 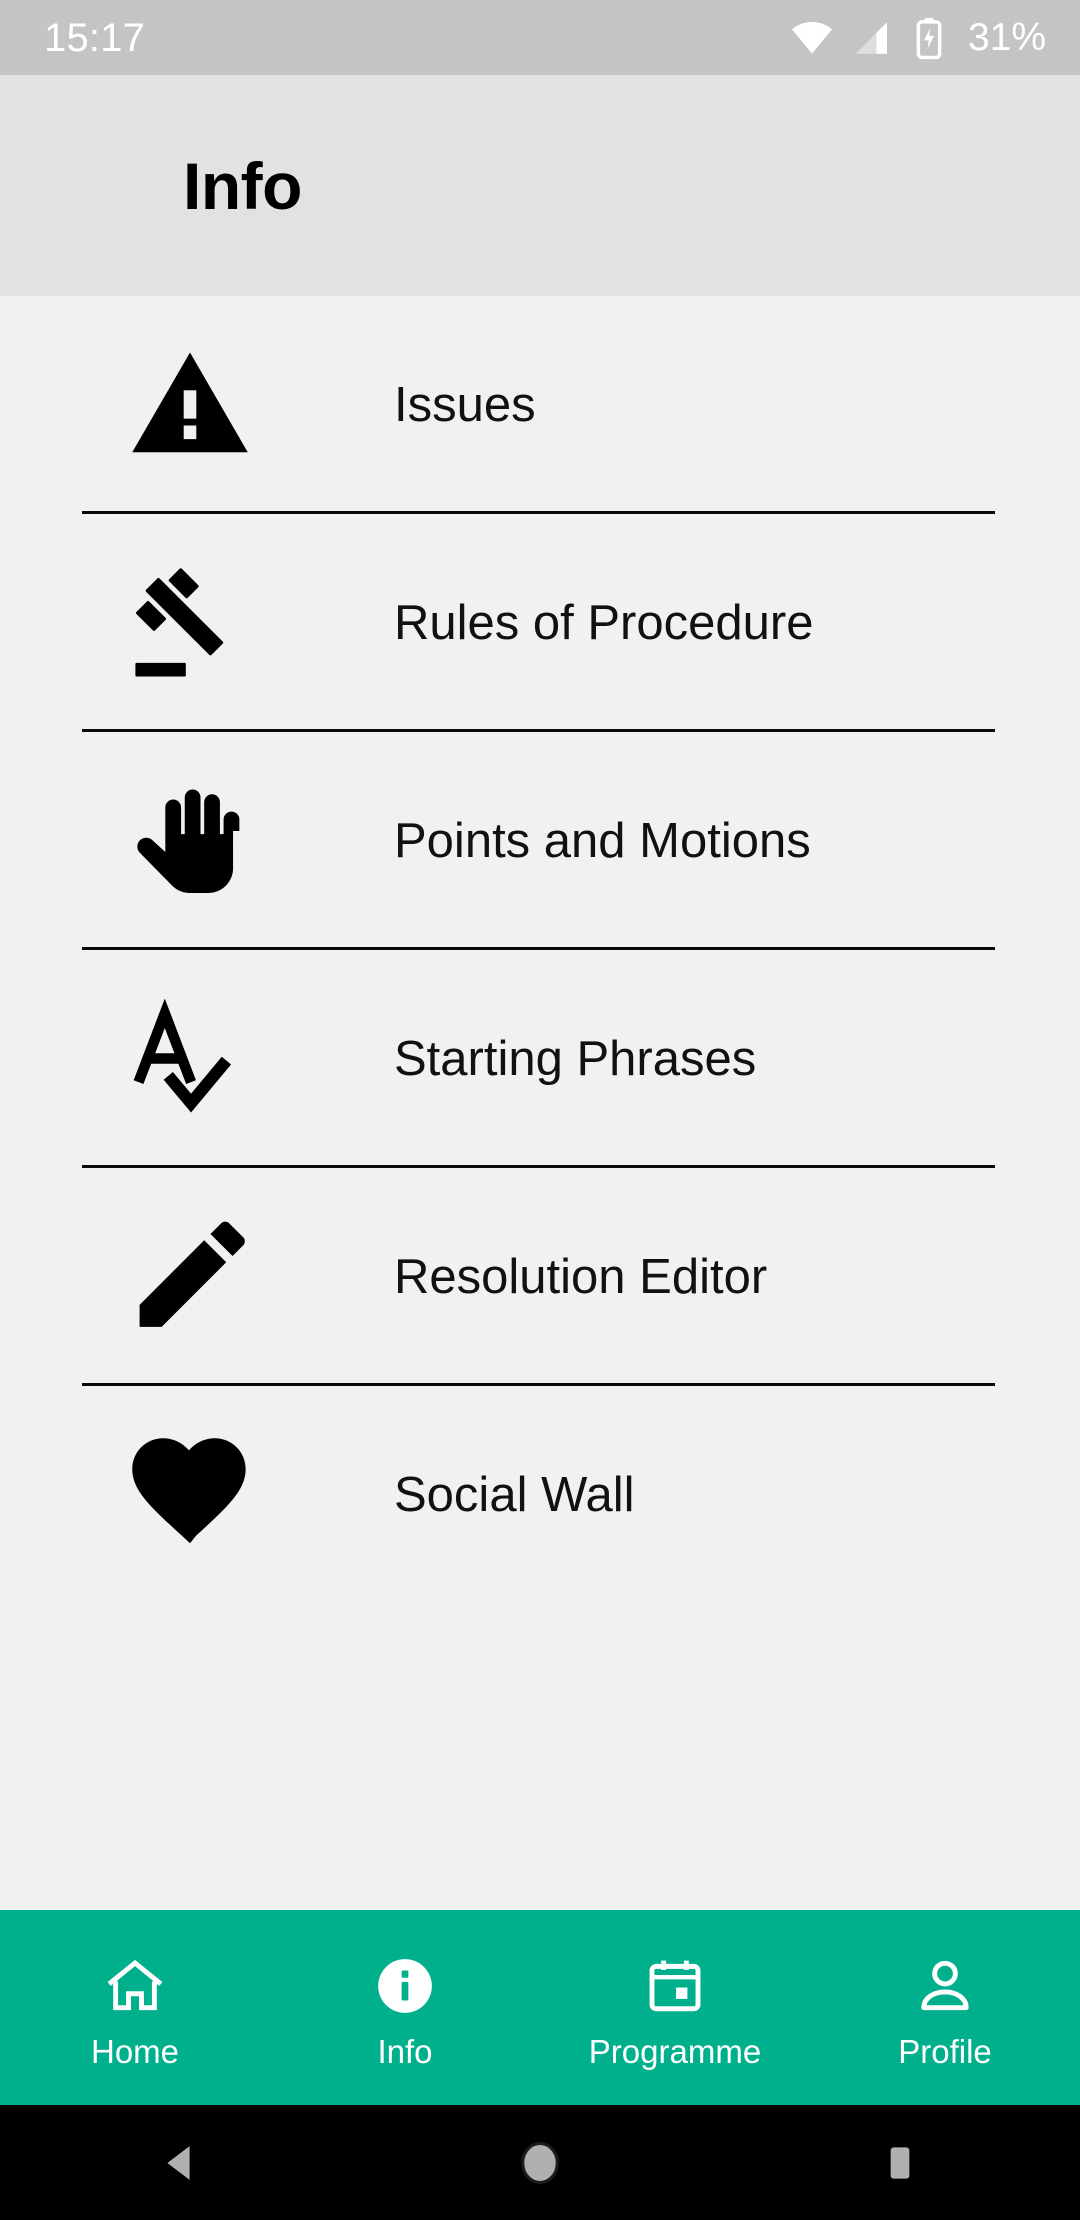 What do you see at coordinates (675, 2051) in the screenshot?
I see `tab-label: Programme` at bounding box center [675, 2051].